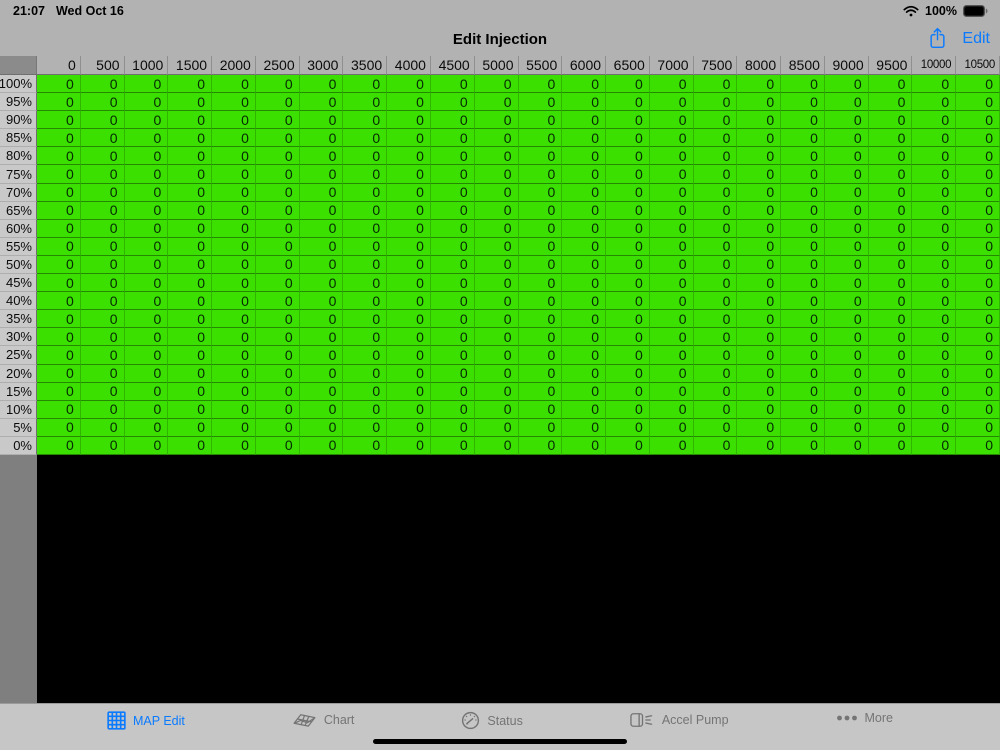  What do you see at coordinates (492, 720) in the screenshot?
I see `tab-status: Status` at bounding box center [492, 720].